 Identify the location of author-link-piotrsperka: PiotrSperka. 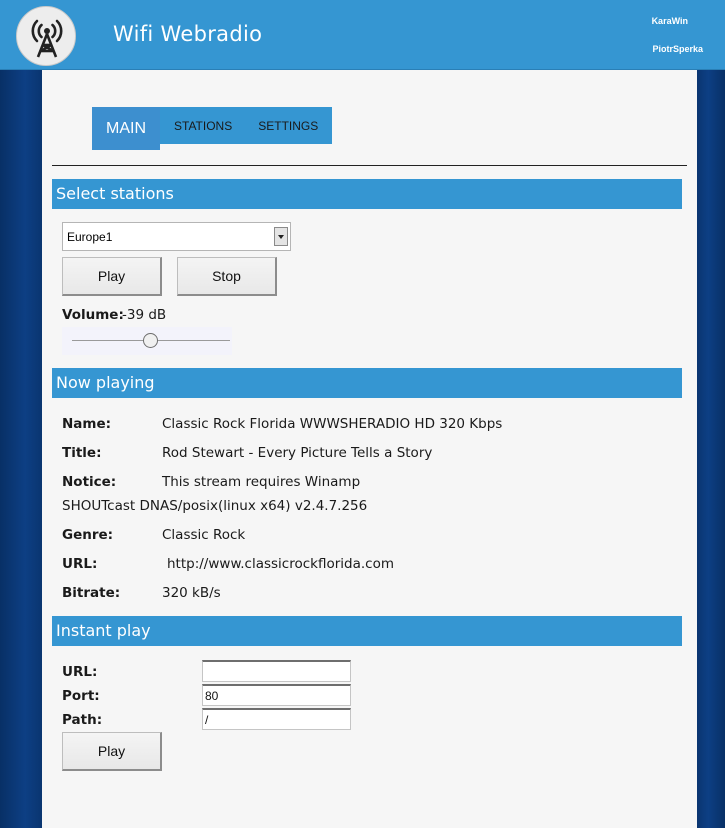
(677, 49).